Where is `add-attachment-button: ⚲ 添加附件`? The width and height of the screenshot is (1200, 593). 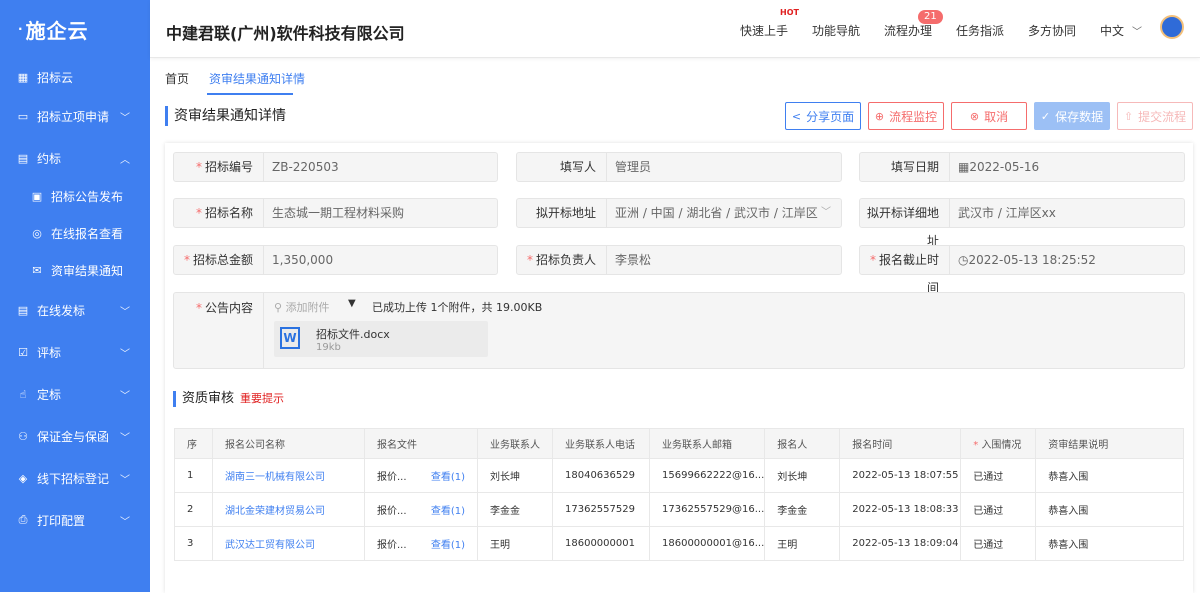 add-attachment-button: ⚲ 添加附件 is located at coordinates (302, 307).